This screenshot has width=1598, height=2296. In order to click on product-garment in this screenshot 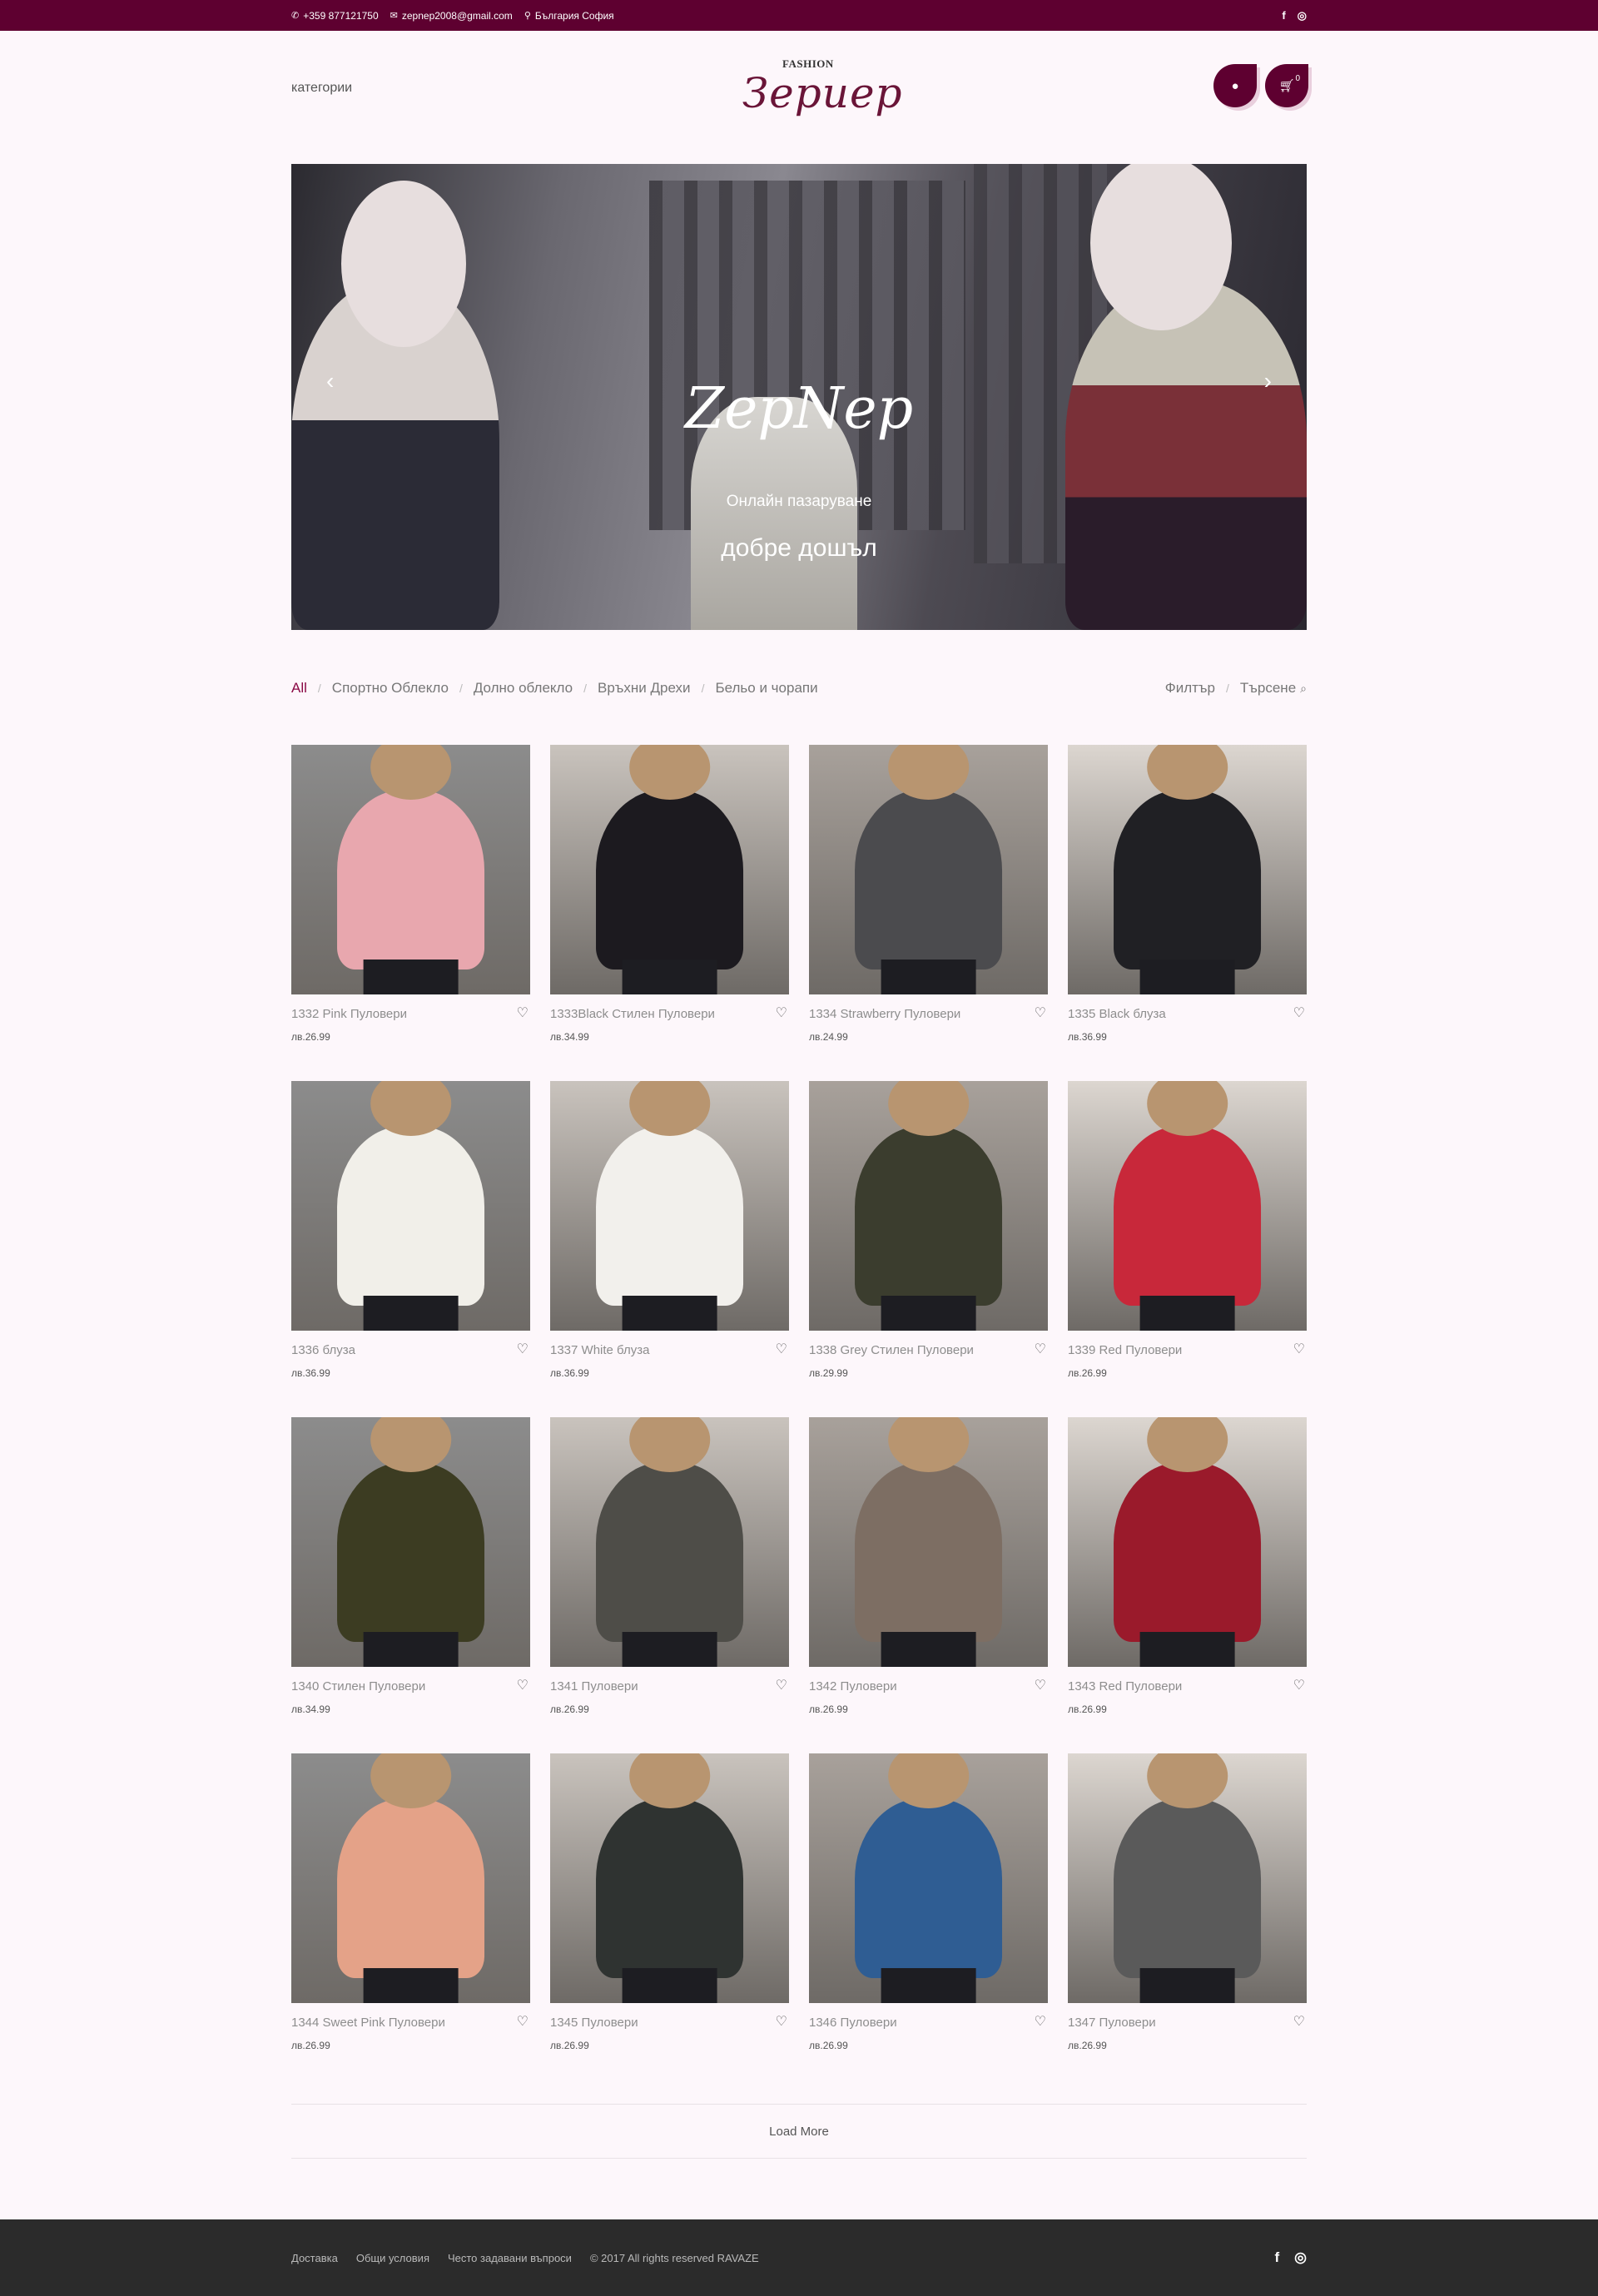, I will do `click(929, 1552)`.